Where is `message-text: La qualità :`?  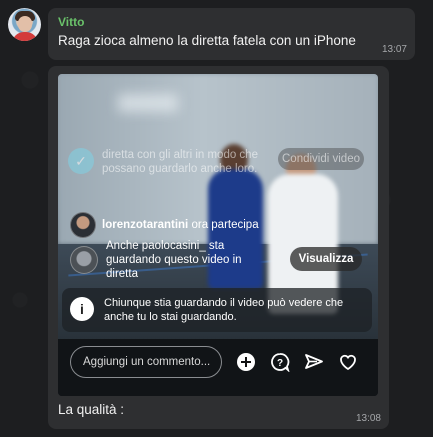
message-text: La qualità : is located at coordinates (91, 409).